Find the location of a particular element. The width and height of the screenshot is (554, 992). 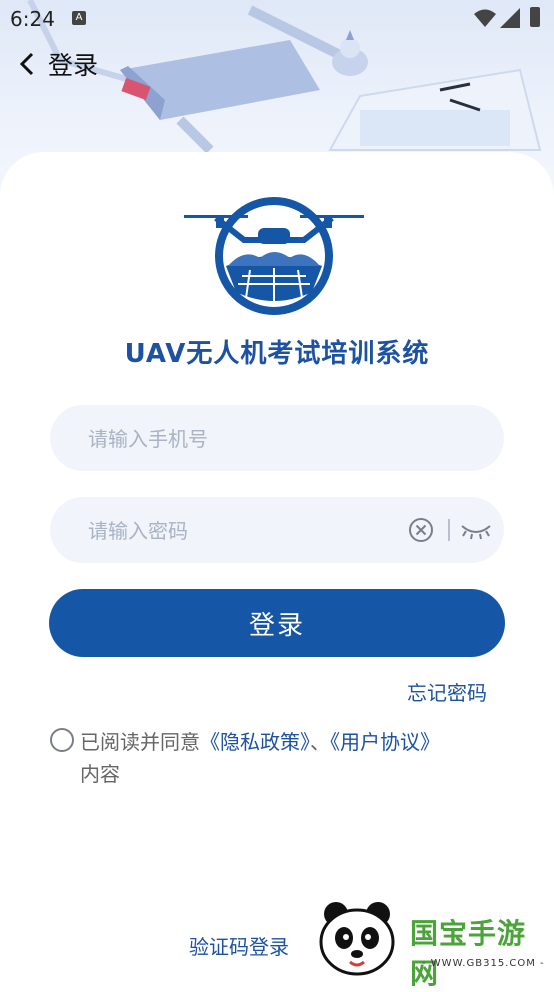

agreement-prefix: 已阅读并同意 is located at coordinates (140, 742).